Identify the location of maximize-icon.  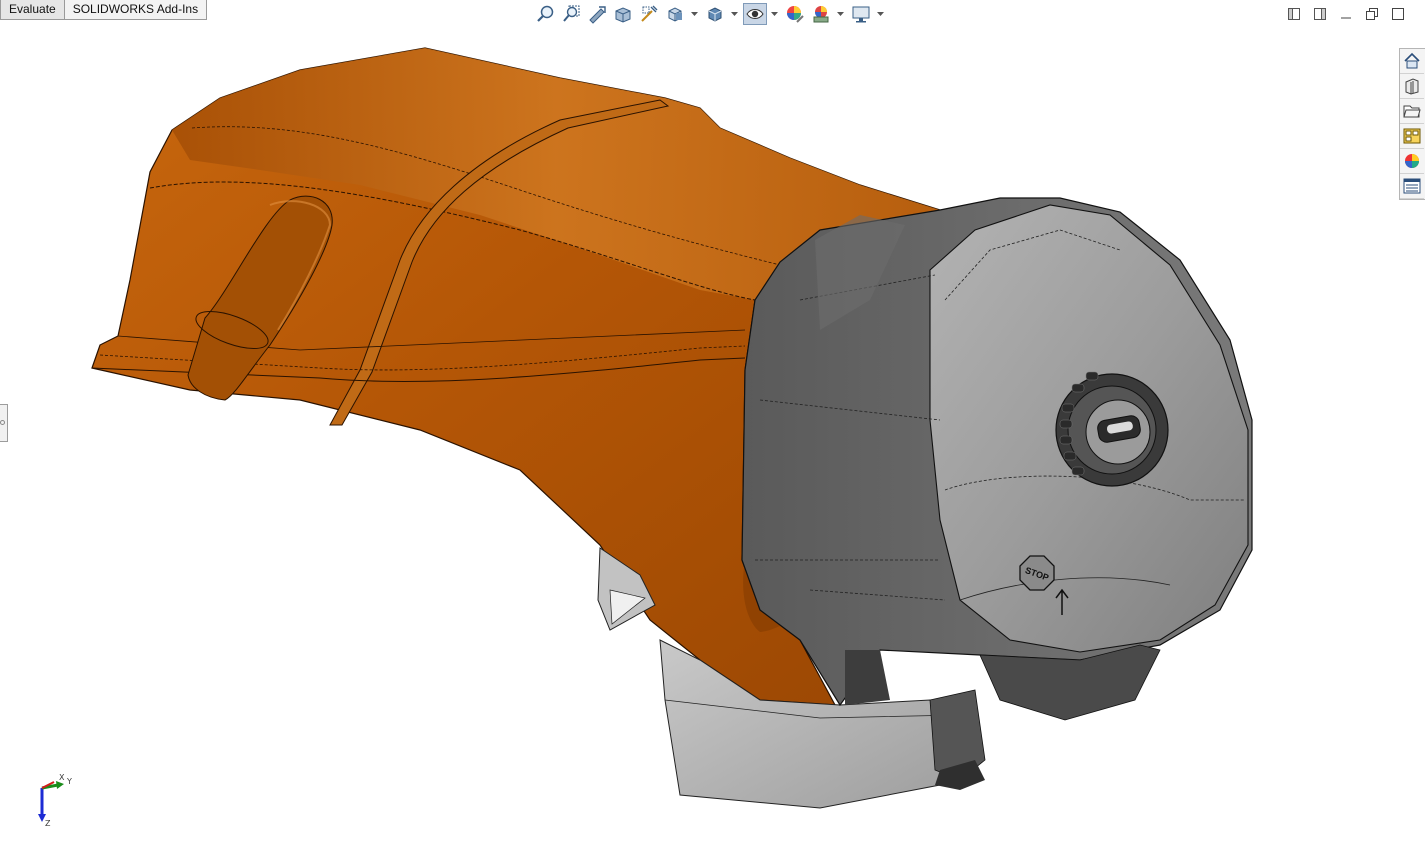
(1398, 14).